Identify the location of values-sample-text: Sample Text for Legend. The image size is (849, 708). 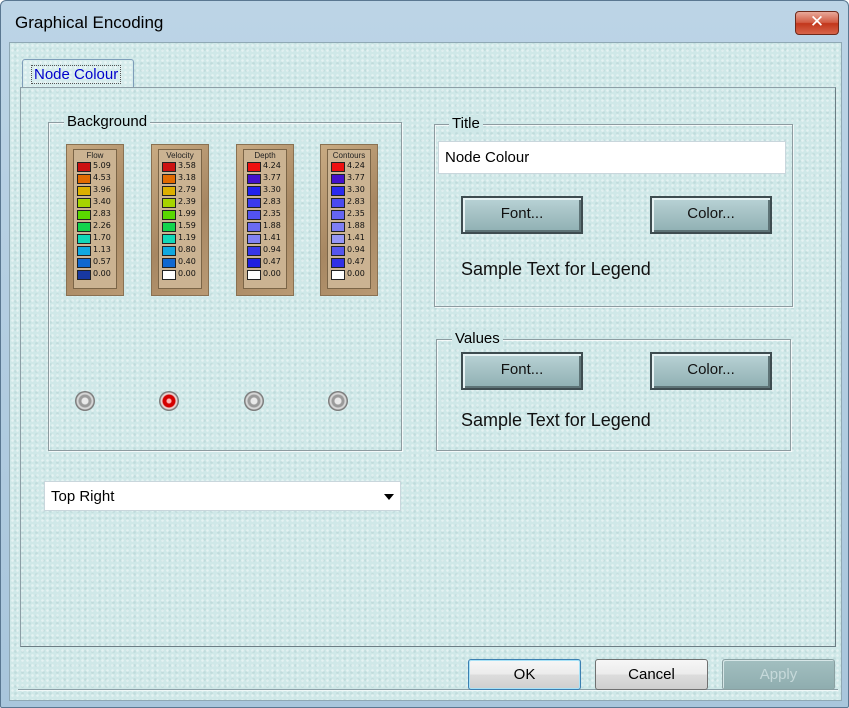
(556, 420).